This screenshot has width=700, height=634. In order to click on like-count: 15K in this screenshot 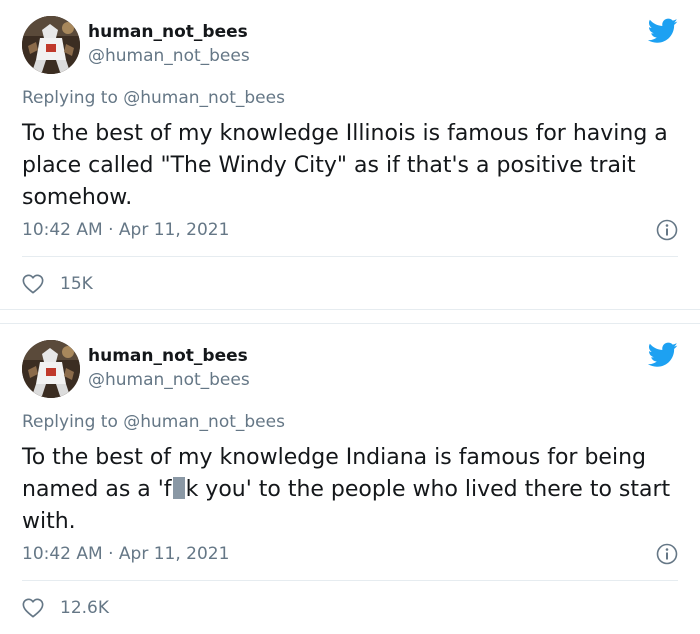, I will do `click(76, 284)`.